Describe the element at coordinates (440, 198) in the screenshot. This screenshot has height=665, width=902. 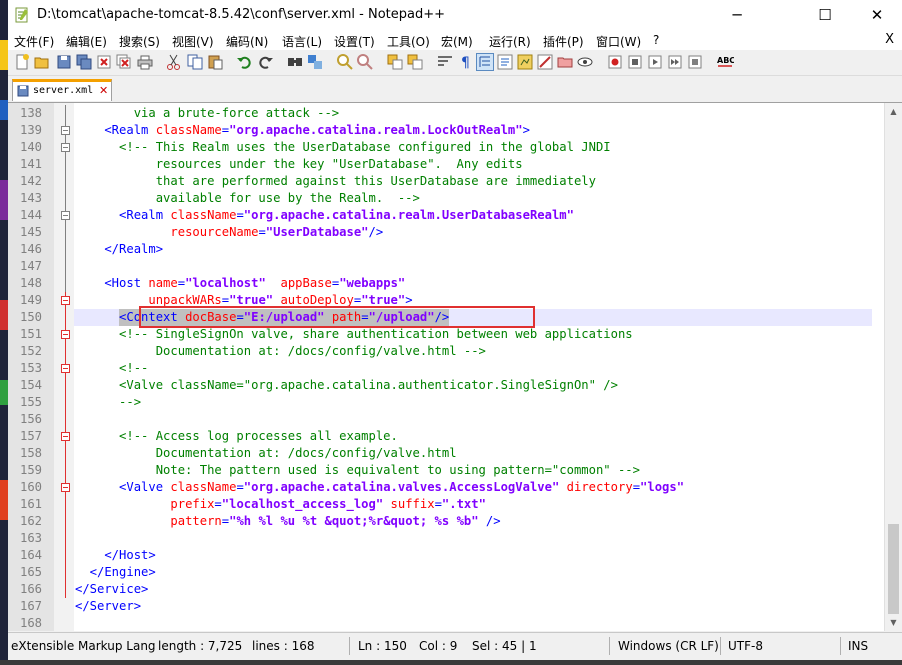
I see `code-line: 143 available for use by the Realm. -->` at that location.